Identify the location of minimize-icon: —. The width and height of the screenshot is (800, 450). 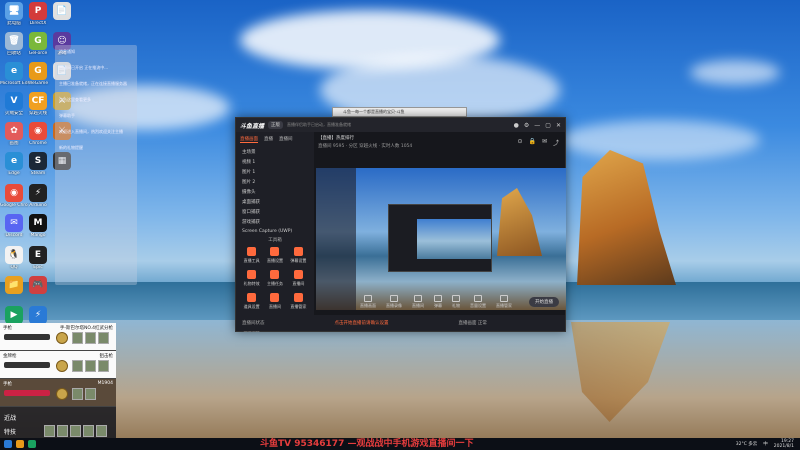
(537, 125).